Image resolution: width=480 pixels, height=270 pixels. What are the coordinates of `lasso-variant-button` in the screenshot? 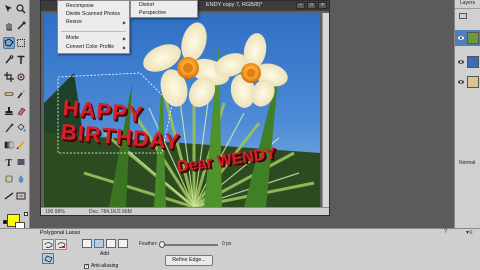 It's located at (48, 244).